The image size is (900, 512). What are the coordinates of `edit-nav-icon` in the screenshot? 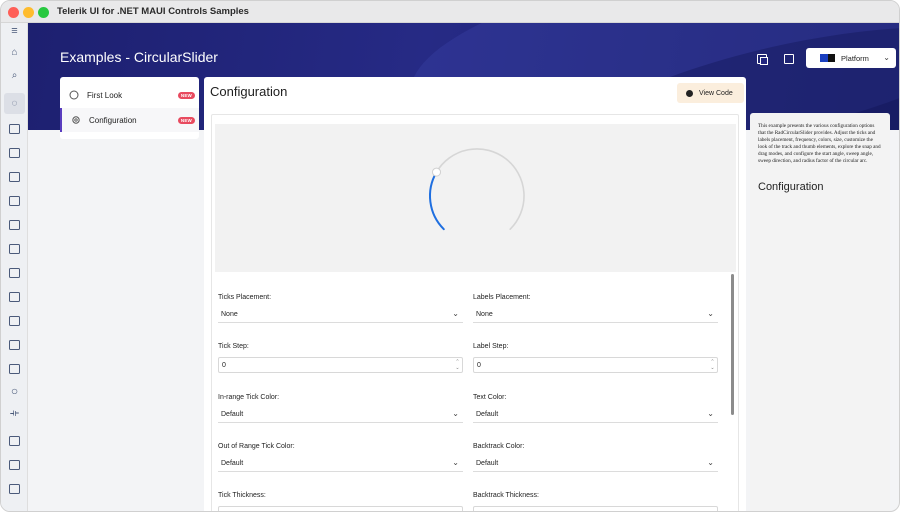 It's located at (14, 441).